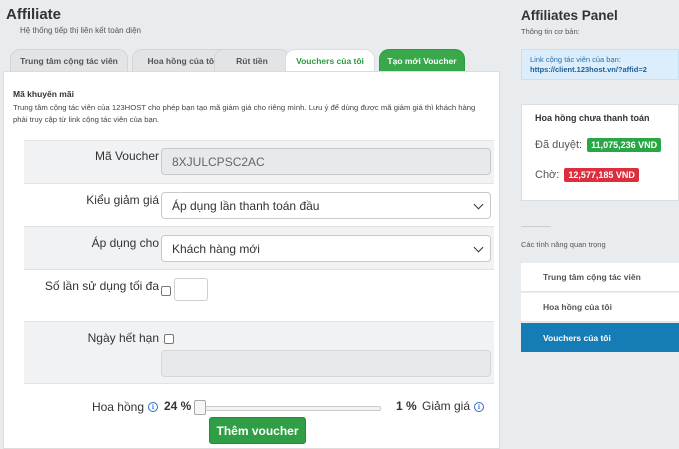  I want to click on expiry-checkbox, so click(169, 339).